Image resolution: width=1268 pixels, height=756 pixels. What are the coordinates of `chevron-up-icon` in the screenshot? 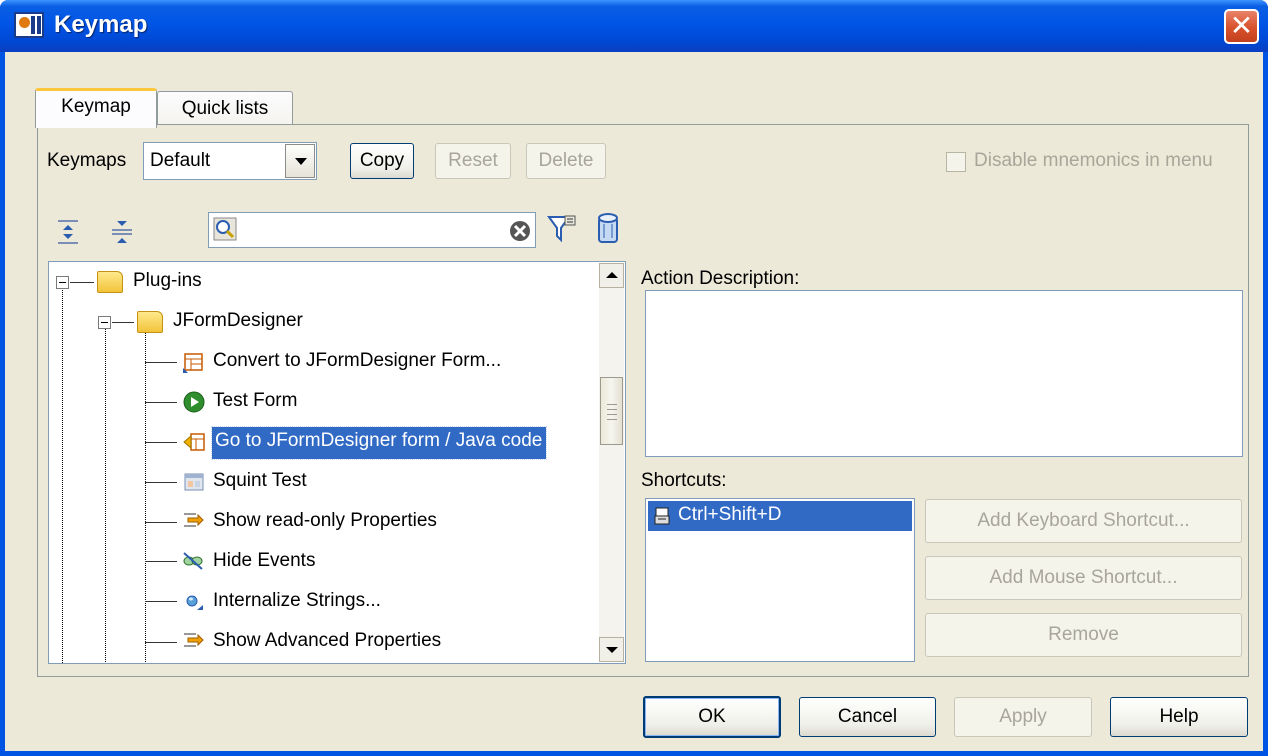 It's located at (612, 275).